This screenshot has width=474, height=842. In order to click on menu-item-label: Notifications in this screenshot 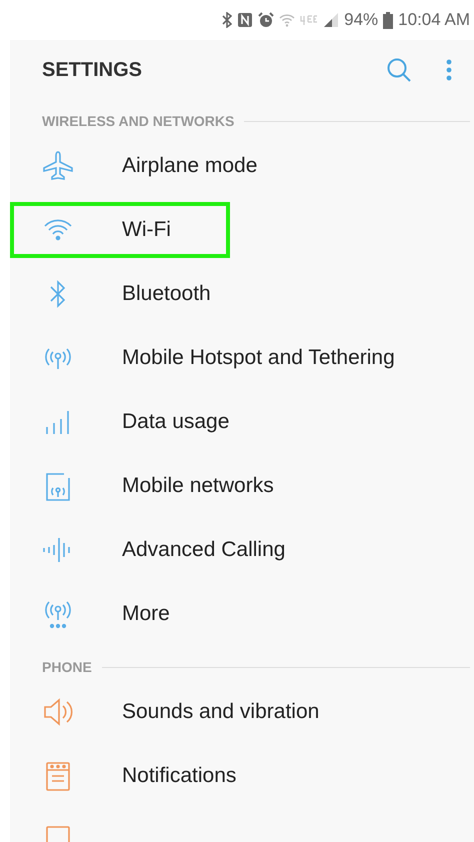, I will do `click(179, 776)`.